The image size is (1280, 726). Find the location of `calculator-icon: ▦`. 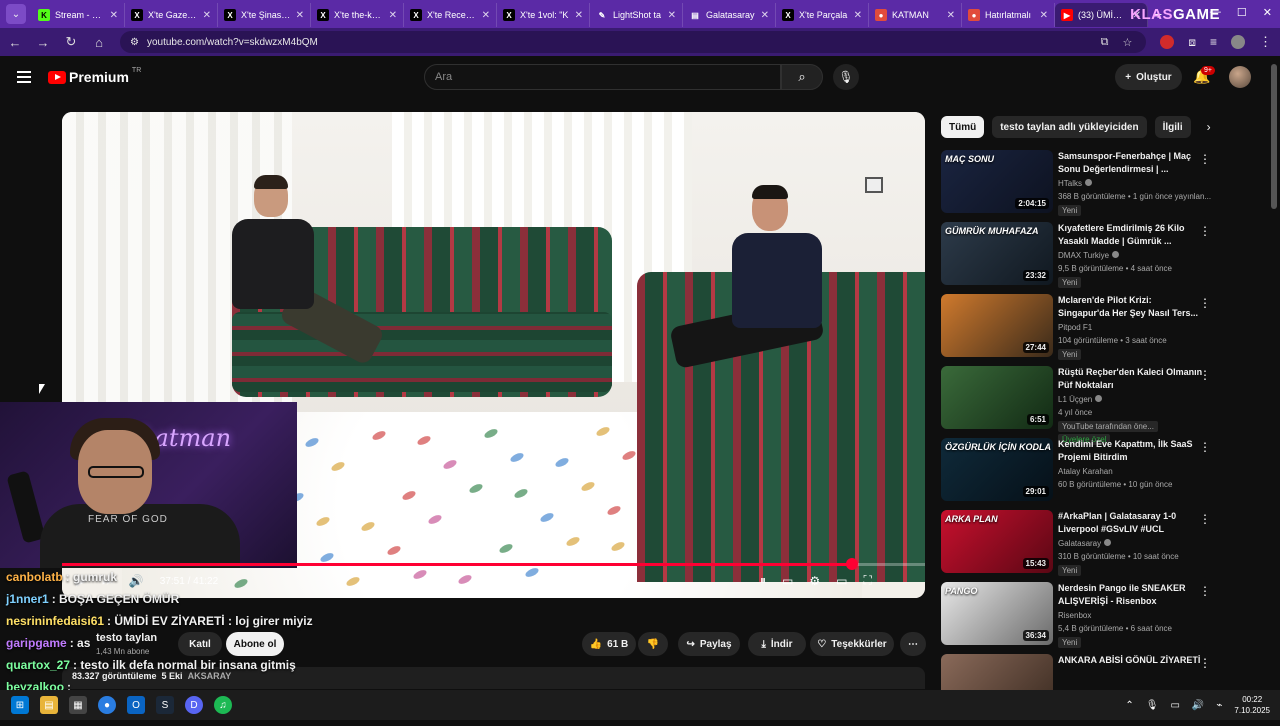

calculator-icon: ▦ is located at coordinates (78, 705).